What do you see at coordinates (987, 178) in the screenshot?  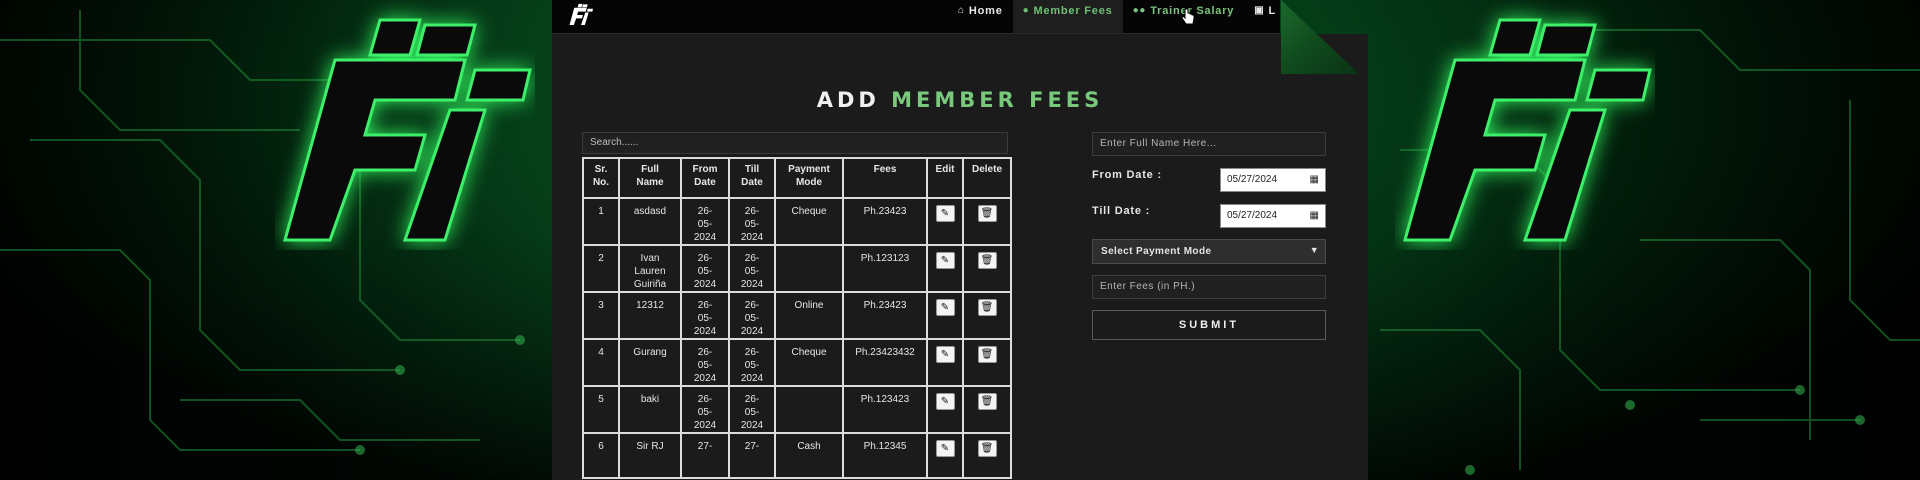 I see `col-header-delete: Delete` at bounding box center [987, 178].